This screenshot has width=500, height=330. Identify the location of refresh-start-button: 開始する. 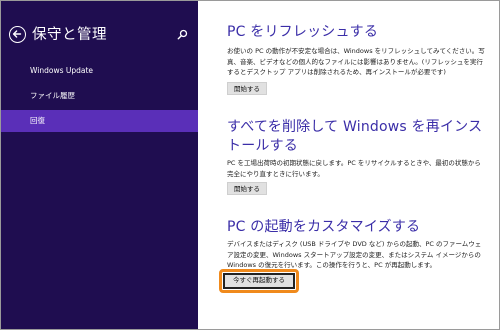
(247, 88).